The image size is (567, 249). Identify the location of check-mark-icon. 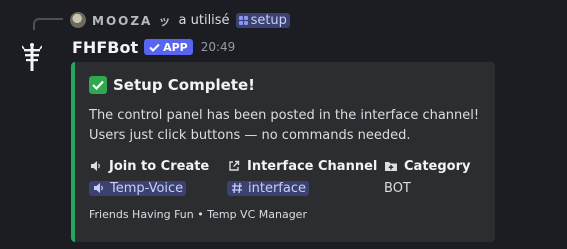
(98, 85).